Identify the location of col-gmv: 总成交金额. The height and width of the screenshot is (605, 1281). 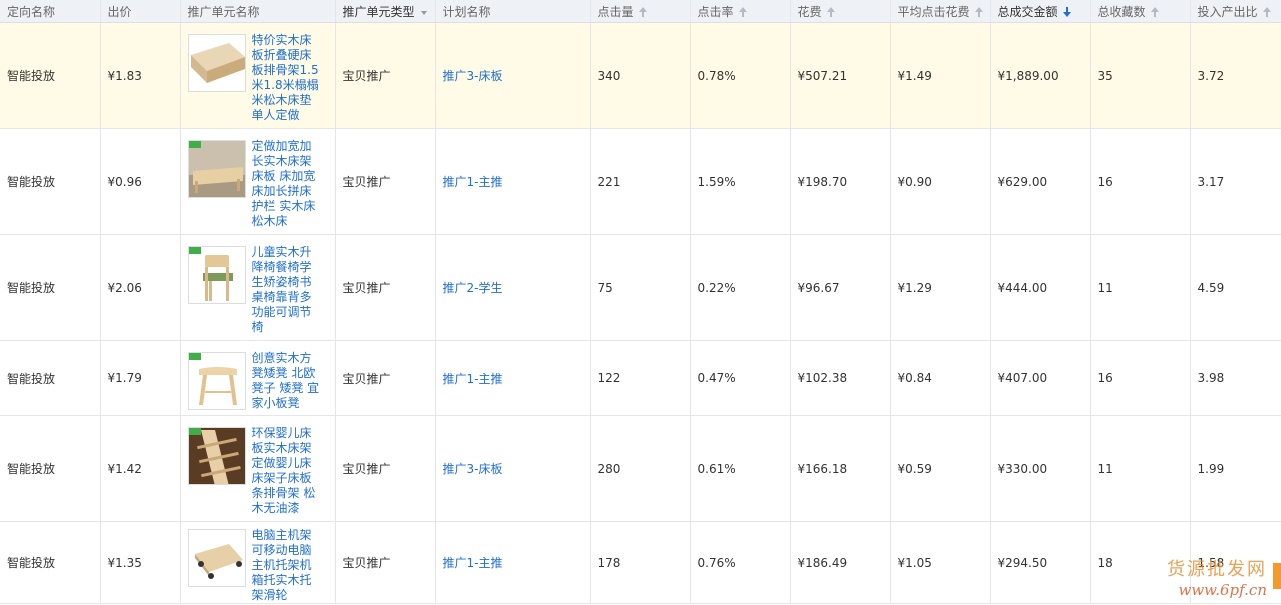
(1040, 11).